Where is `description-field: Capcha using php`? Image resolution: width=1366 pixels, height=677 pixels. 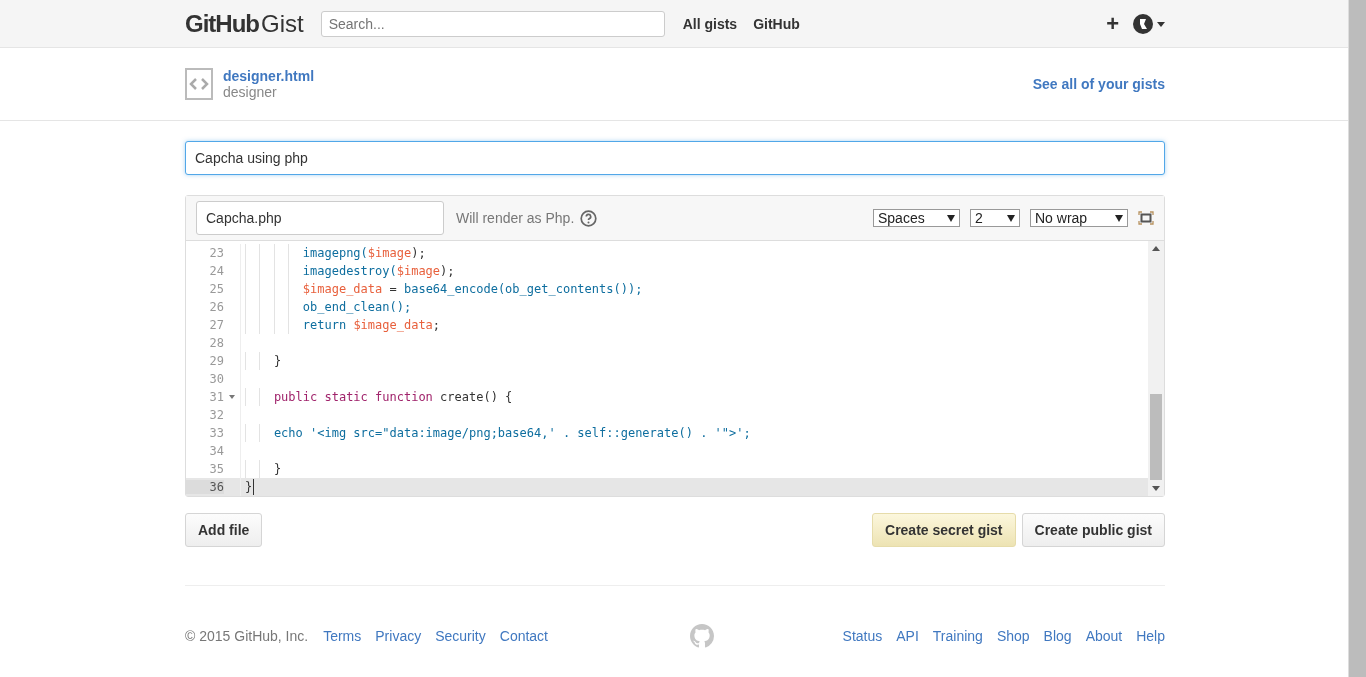
description-field: Capcha using php is located at coordinates (675, 158).